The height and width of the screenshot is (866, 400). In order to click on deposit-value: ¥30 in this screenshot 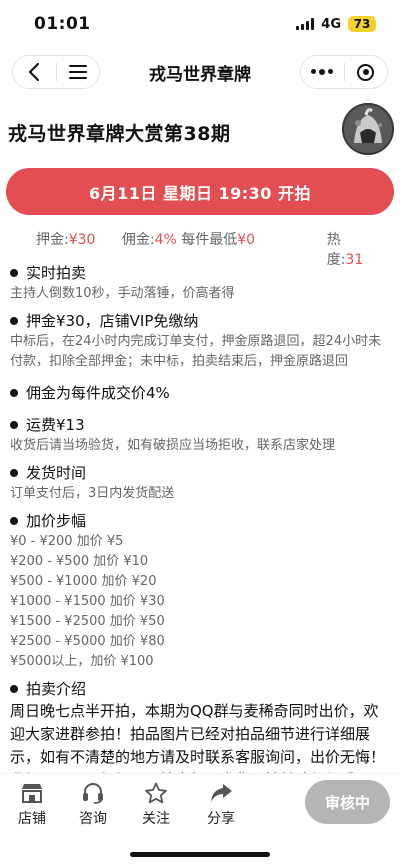, I will do `click(82, 240)`.